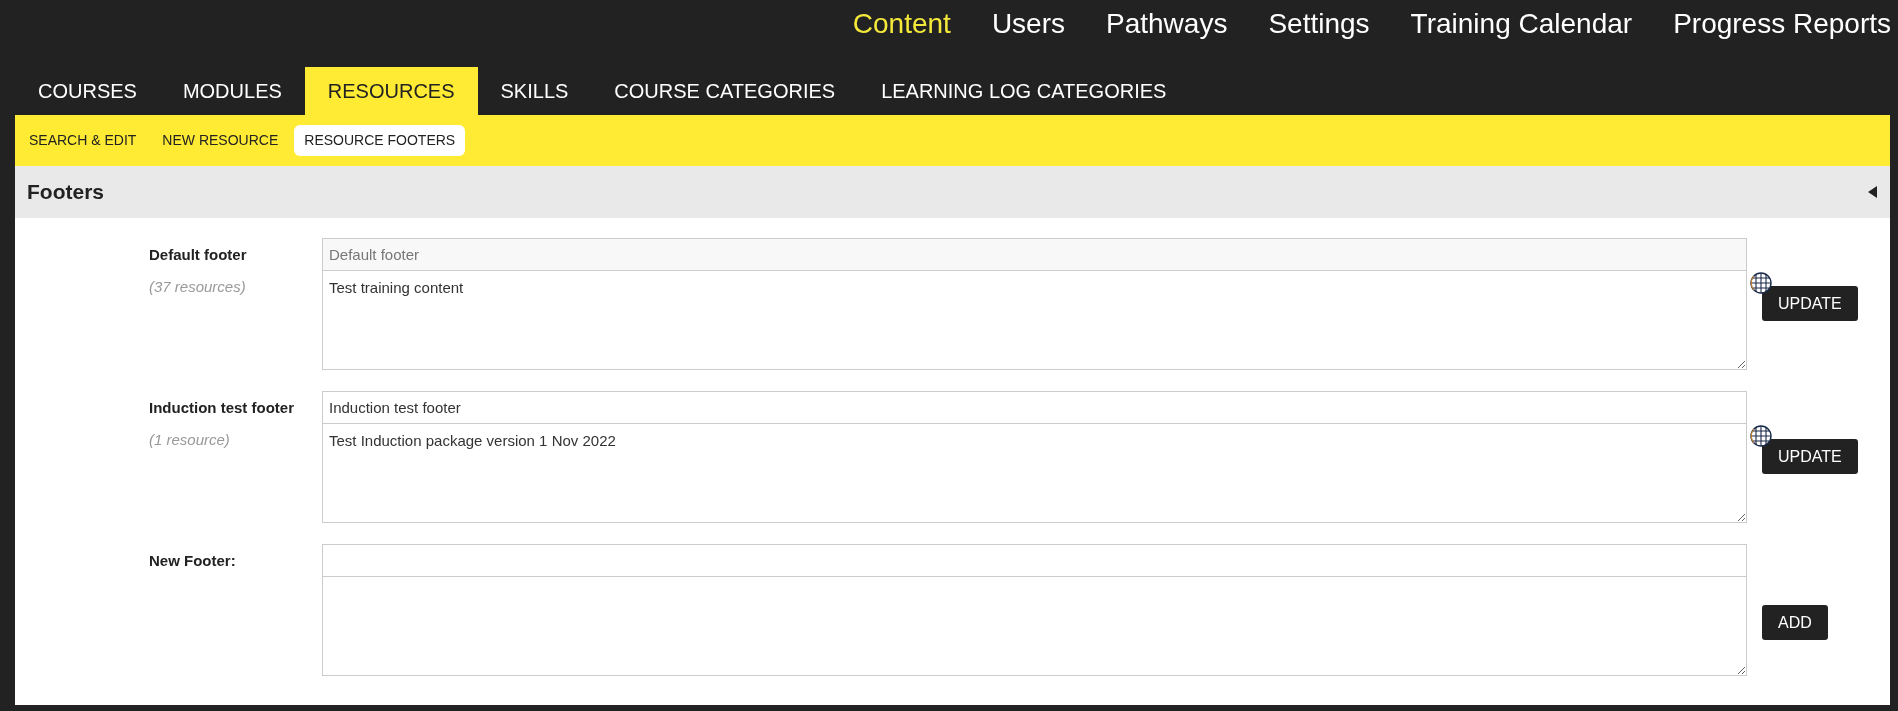  I want to click on footer-name-field: Induction test footer, so click(1034, 407).